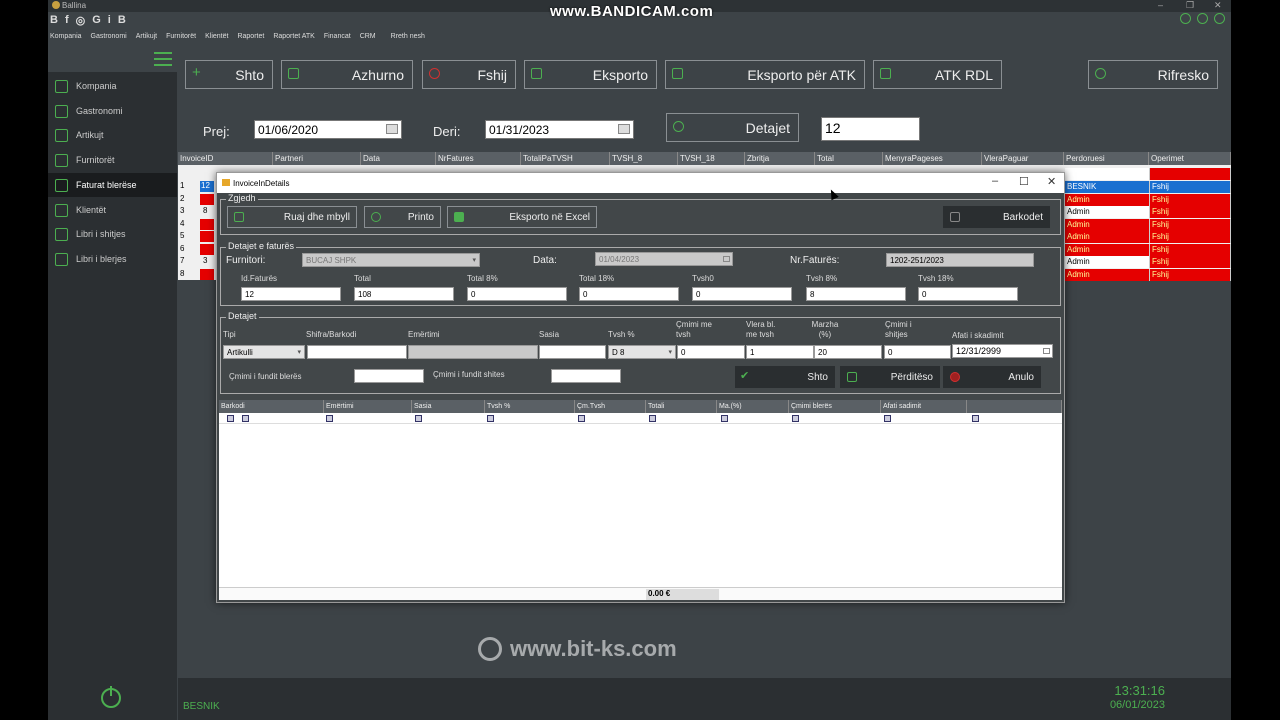 The height and width of the screenshot is (720, 1280). Describe the element at coordinates (216, 36) in the screenshot. I see `menu-klientet: Klientët` at that location.